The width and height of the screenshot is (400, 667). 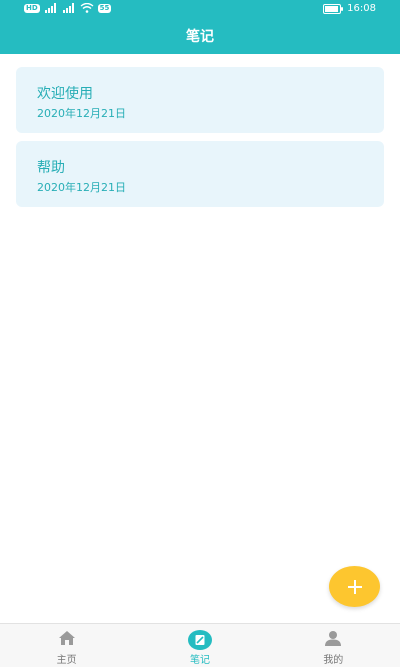 I want to click on status-left: HD 55, so click(x=68, y=8).